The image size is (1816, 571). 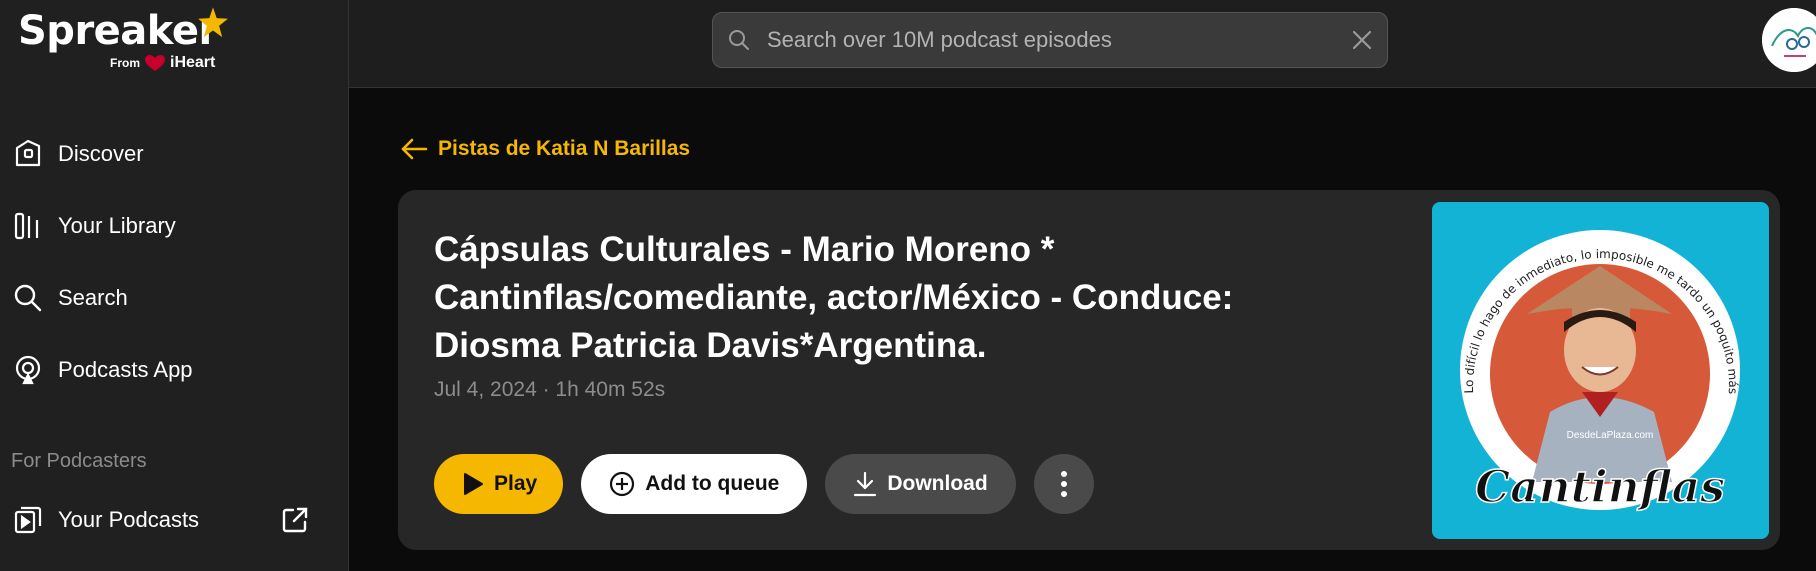 I want to click on logo-from: From, so click(x=125, y=63).